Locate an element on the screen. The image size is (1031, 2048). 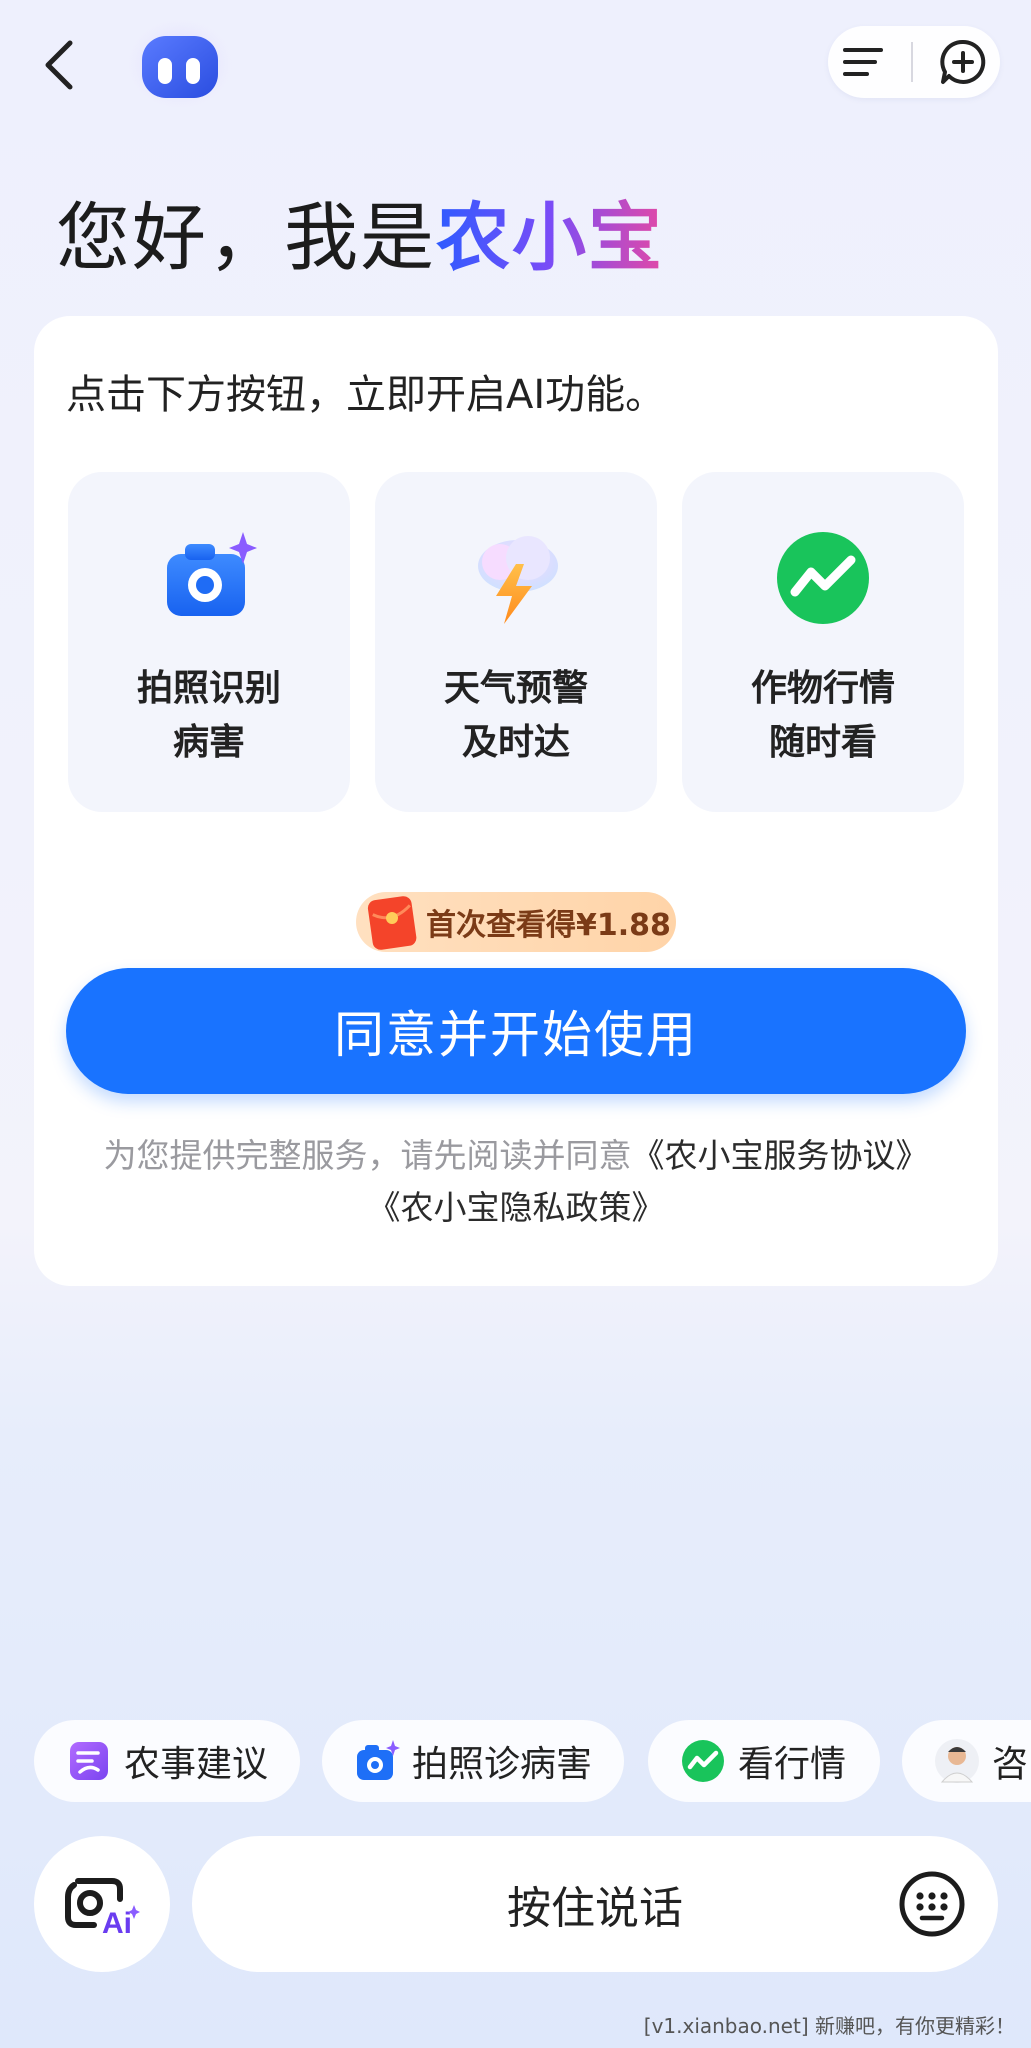
keyboard-icon is located at coordinates (932, 1904).